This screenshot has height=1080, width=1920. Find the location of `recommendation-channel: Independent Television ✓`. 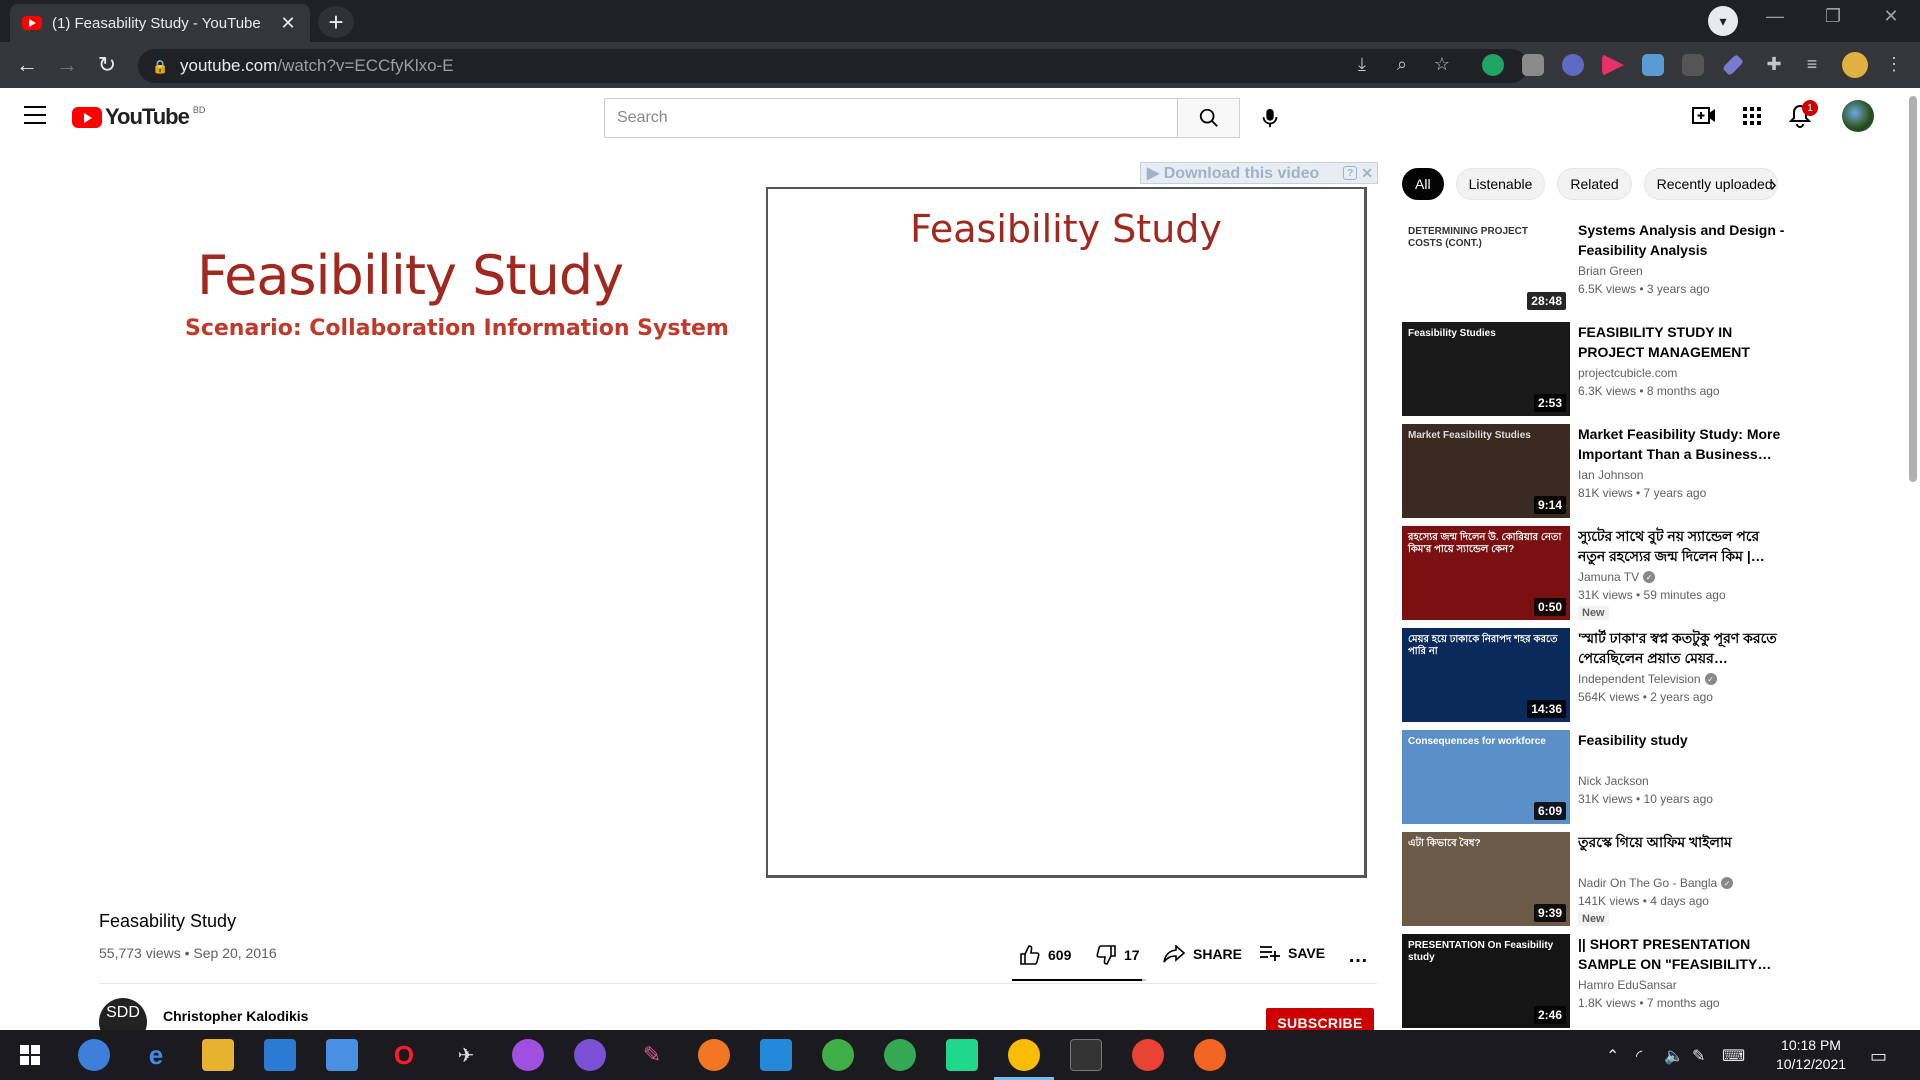

recommendation-channel: Independent Television ✓ is located at coordinates (1647, 679).